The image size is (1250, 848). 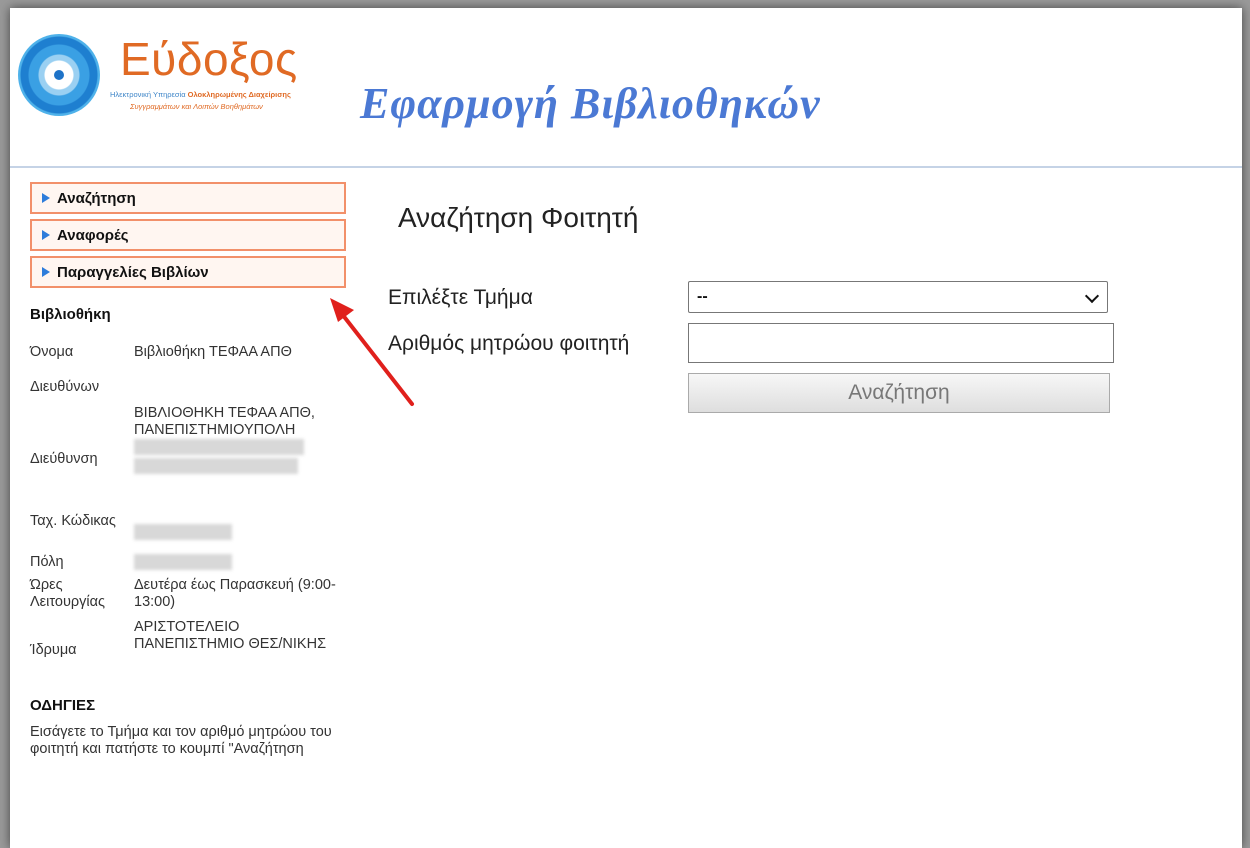 What do you see at coordinates (64, 458) in the screenshot?
I see `library-key: Διεύθυνση` at bounding box center [64, 458].